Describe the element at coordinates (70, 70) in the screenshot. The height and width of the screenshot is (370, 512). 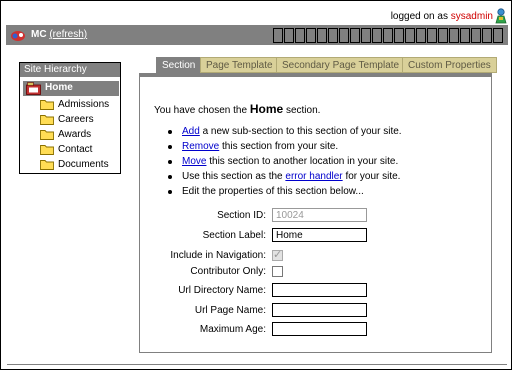
I see `site-hierarchy-title: Site Hierarchy` at that location.